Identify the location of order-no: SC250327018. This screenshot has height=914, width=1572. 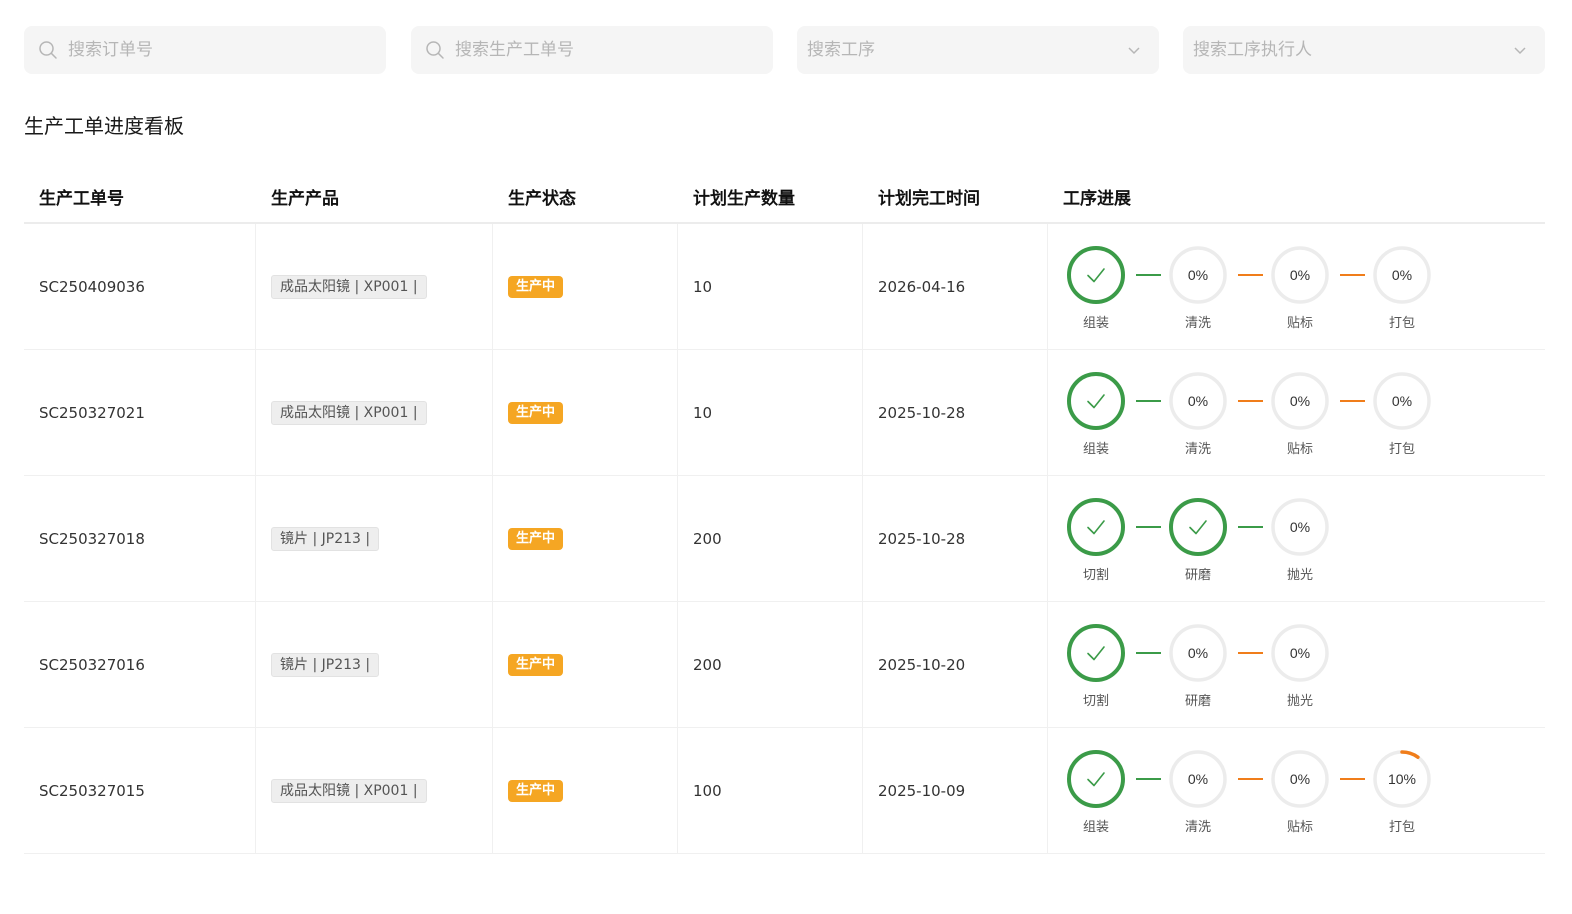
(92, 538).